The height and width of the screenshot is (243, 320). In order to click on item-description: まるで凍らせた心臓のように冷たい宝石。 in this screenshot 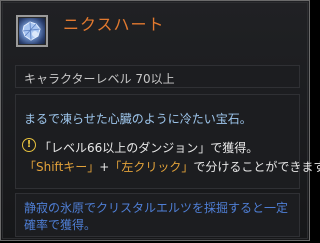, I will do `click(138, 119)`.